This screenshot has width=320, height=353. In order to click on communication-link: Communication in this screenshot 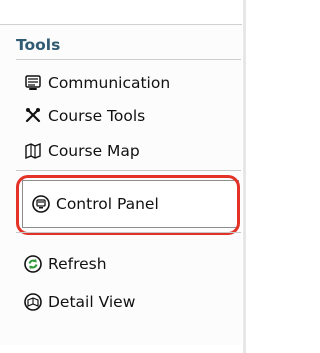, I will do `click(97, 83)`.